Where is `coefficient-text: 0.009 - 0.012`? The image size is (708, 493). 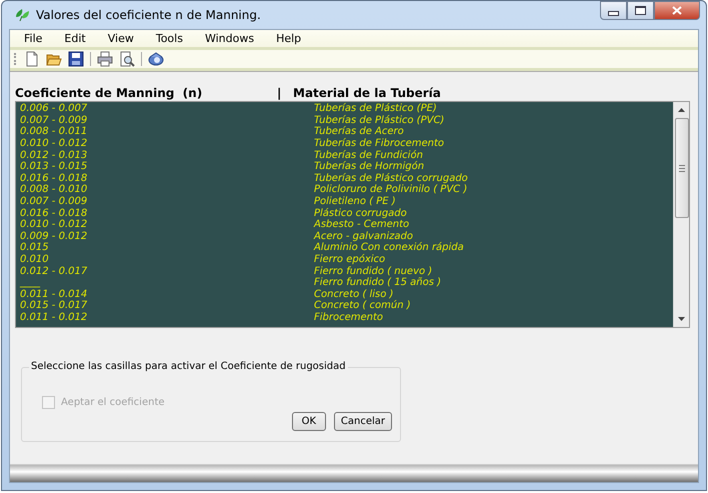
coefficient-text: 0.009 - 0.012 is located at coordinates (53, 236).